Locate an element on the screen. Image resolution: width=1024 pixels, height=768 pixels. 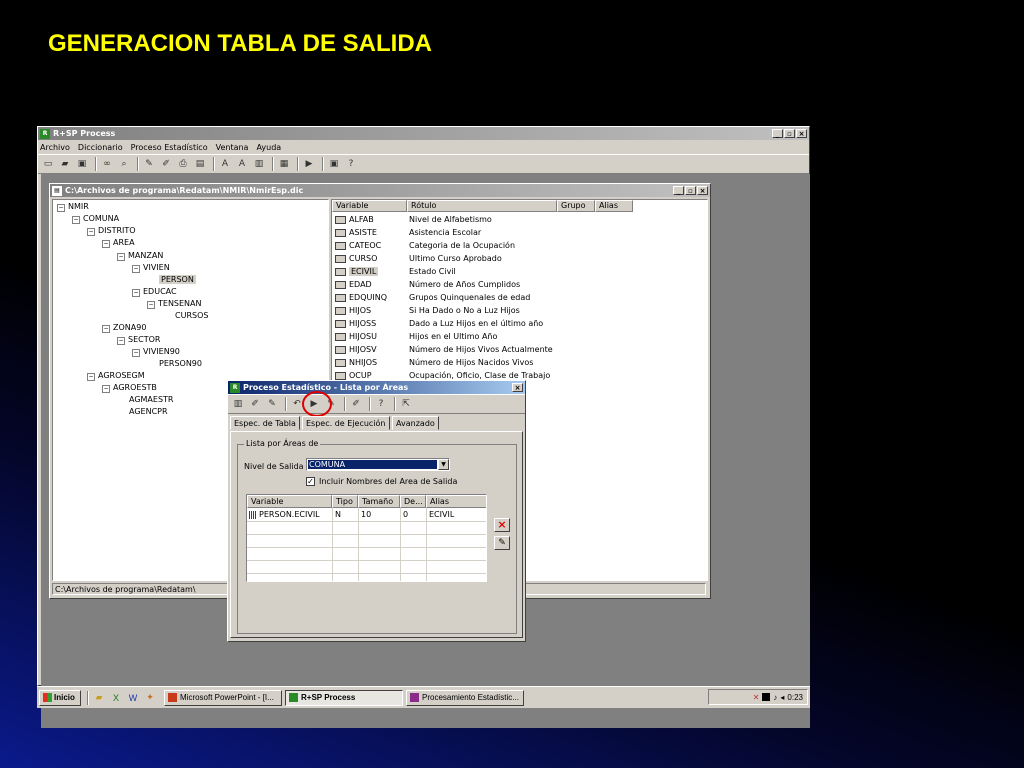
list-item: NHIJOS Número de Hijos Nacidos Vivos is located at coordinates (519, 362).